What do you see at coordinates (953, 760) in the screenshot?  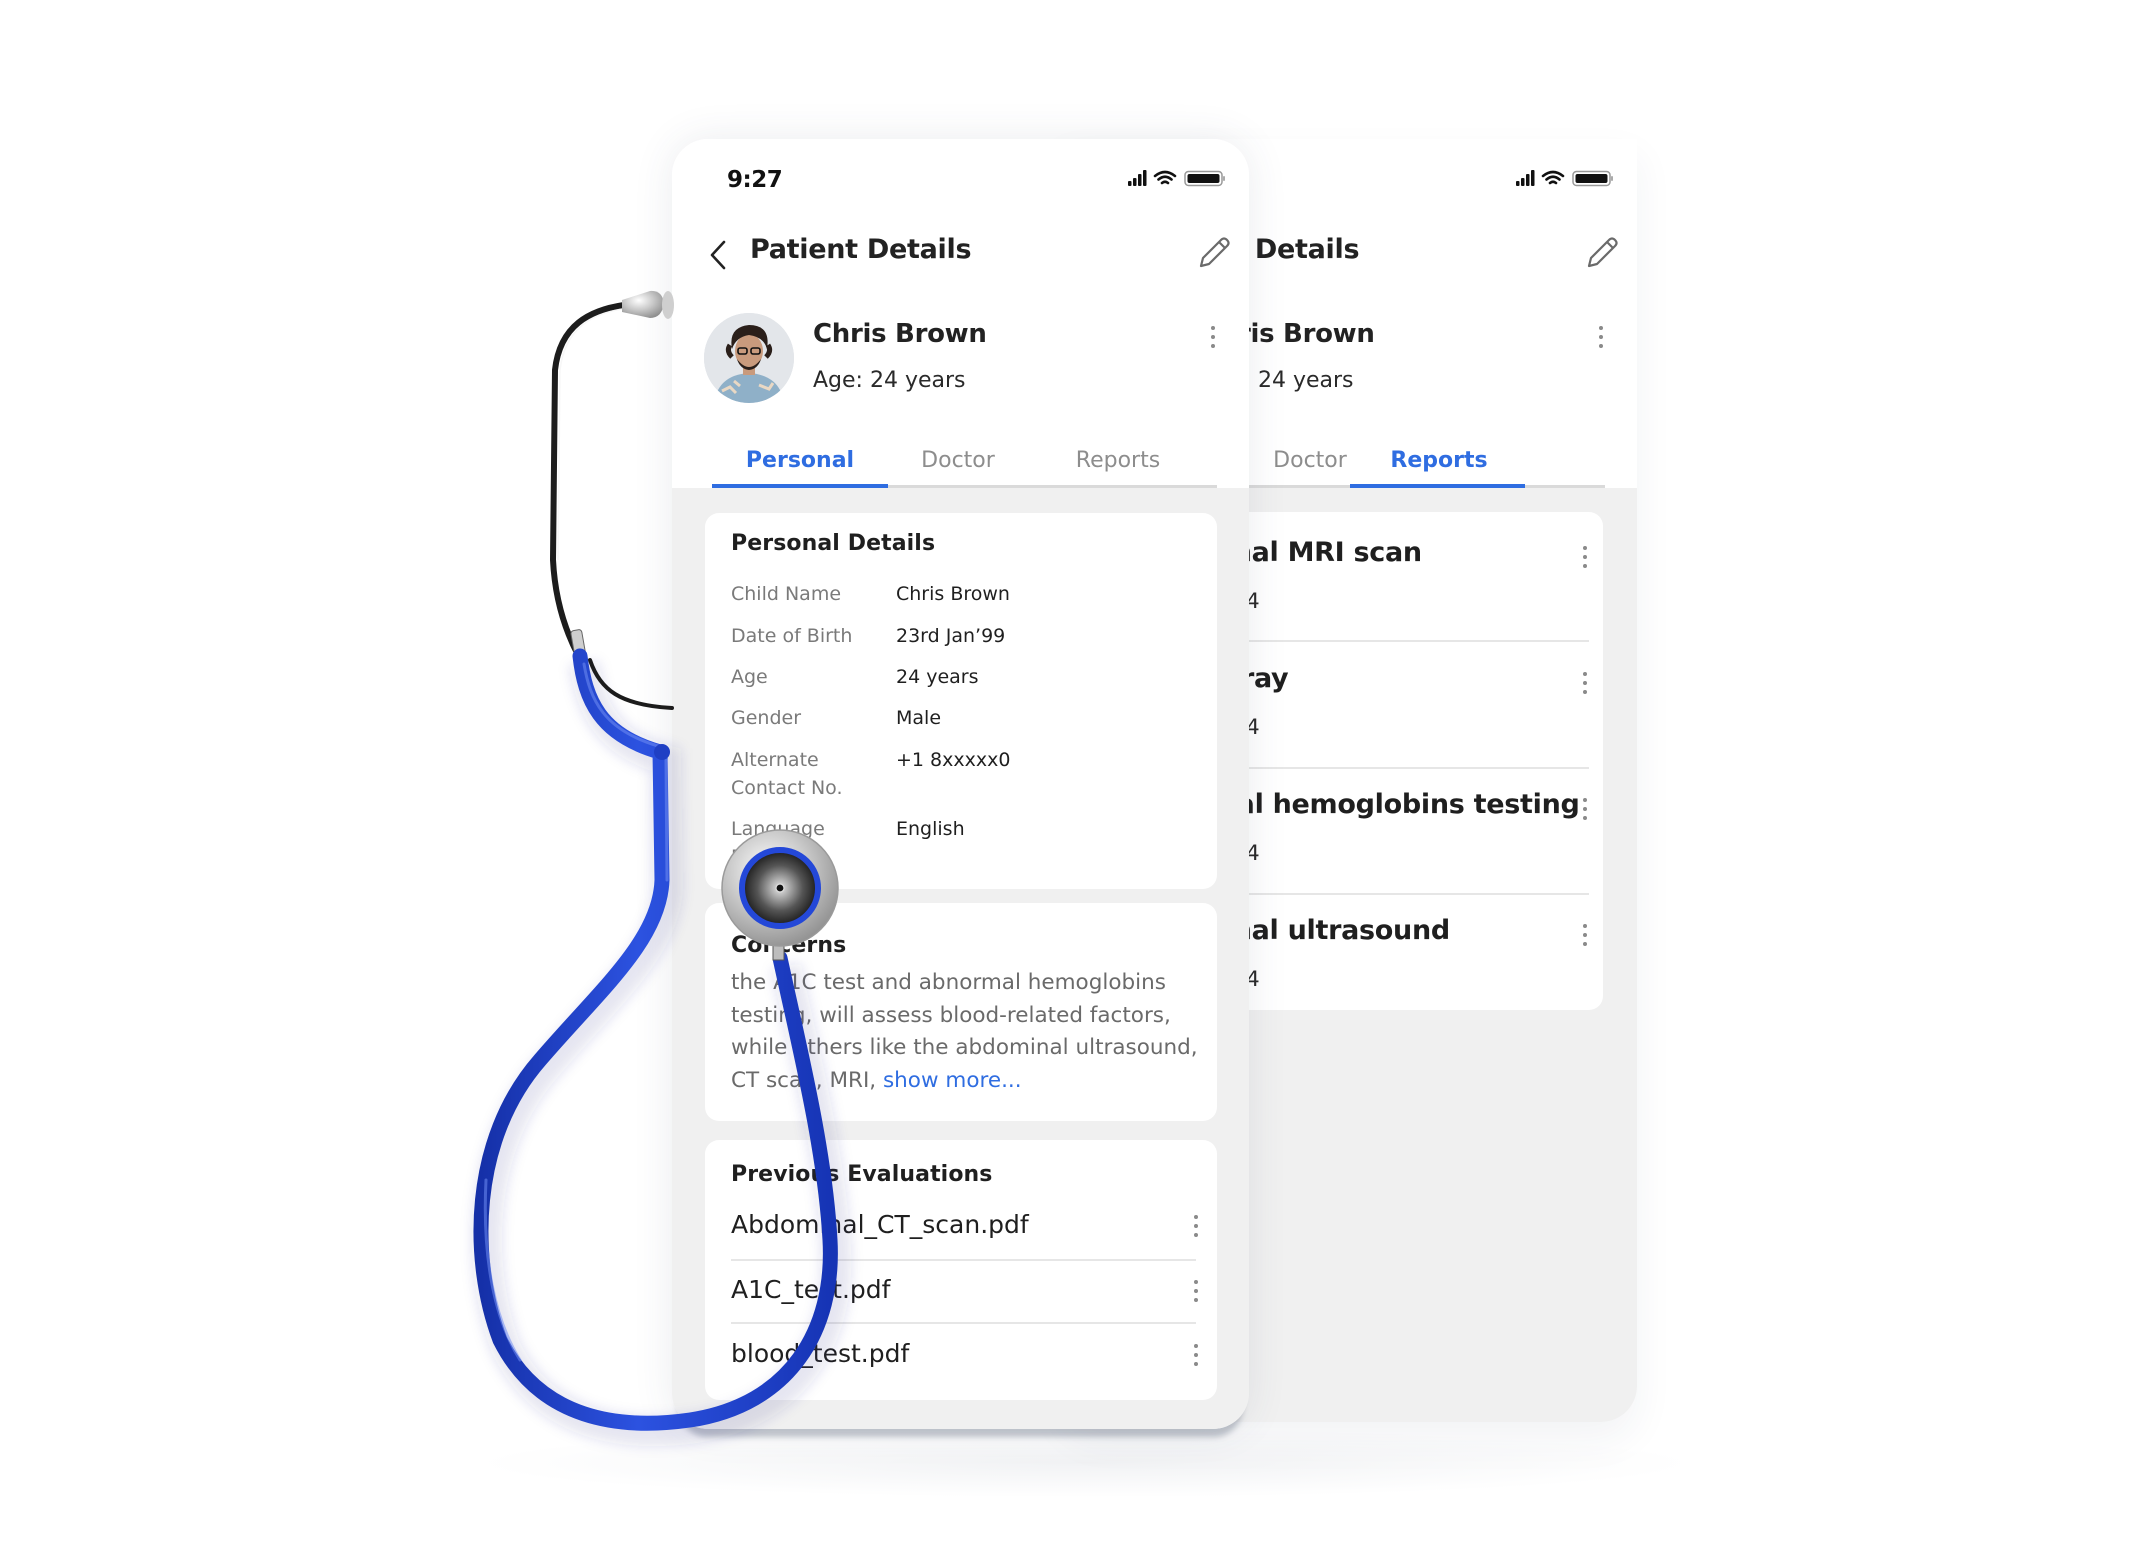 I see `detail-value: +1 8xxxxx0` at bounding box center [953, 760].